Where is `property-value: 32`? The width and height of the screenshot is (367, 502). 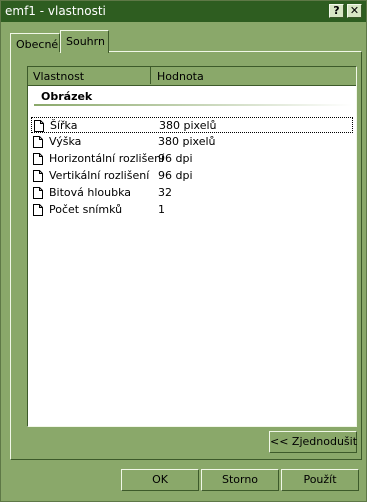
property-value: 32 is located at coordinates (165, 192).